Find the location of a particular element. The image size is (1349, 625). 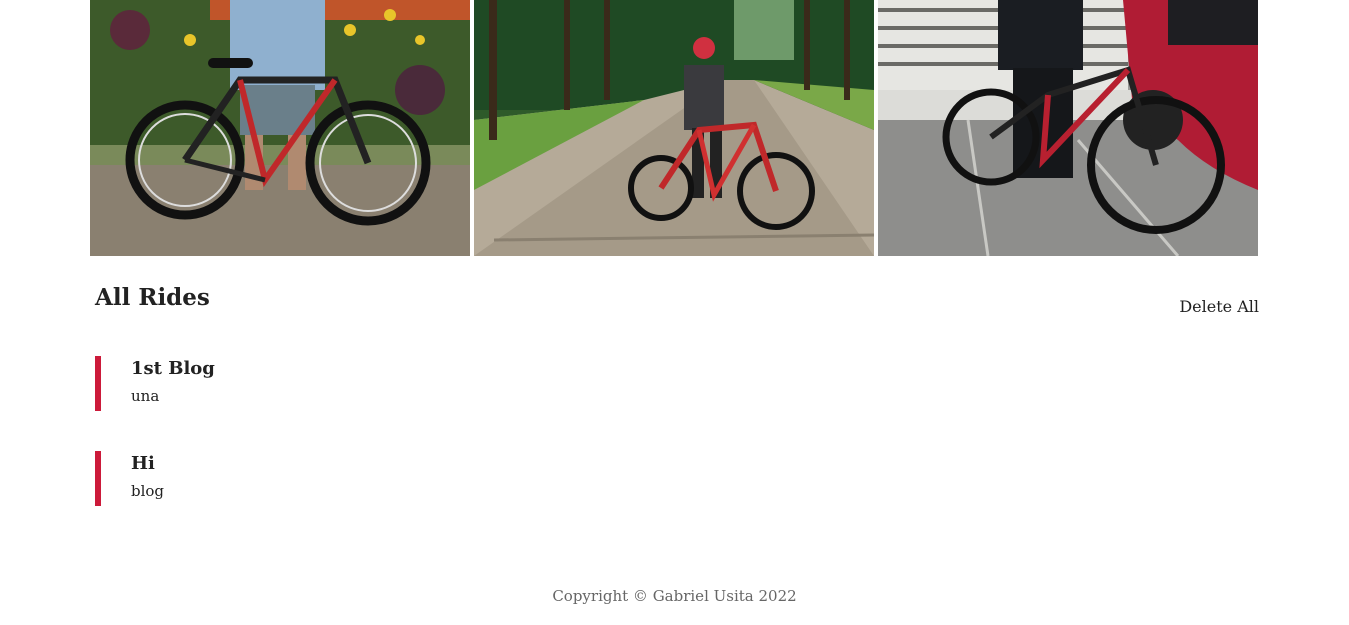

ride-item-1: 1st Blog una is located at coordinates (395, 383).